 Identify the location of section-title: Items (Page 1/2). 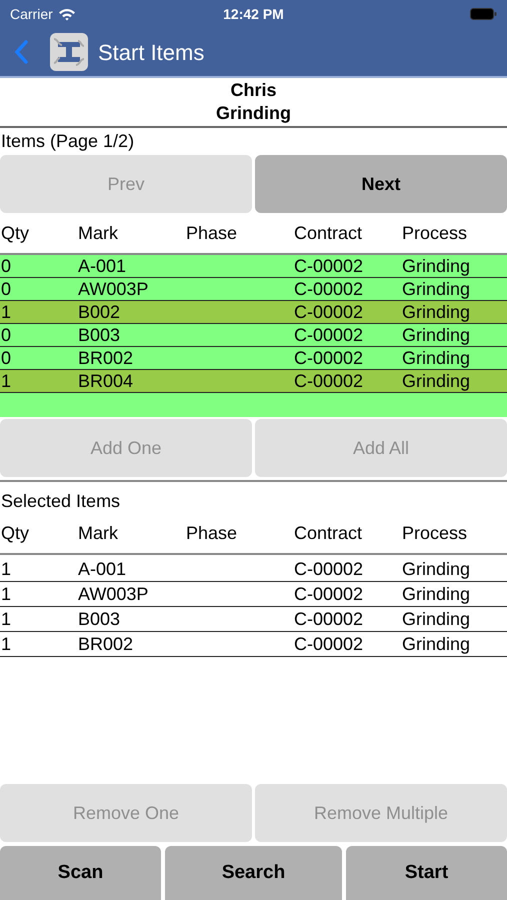
(67, 141).